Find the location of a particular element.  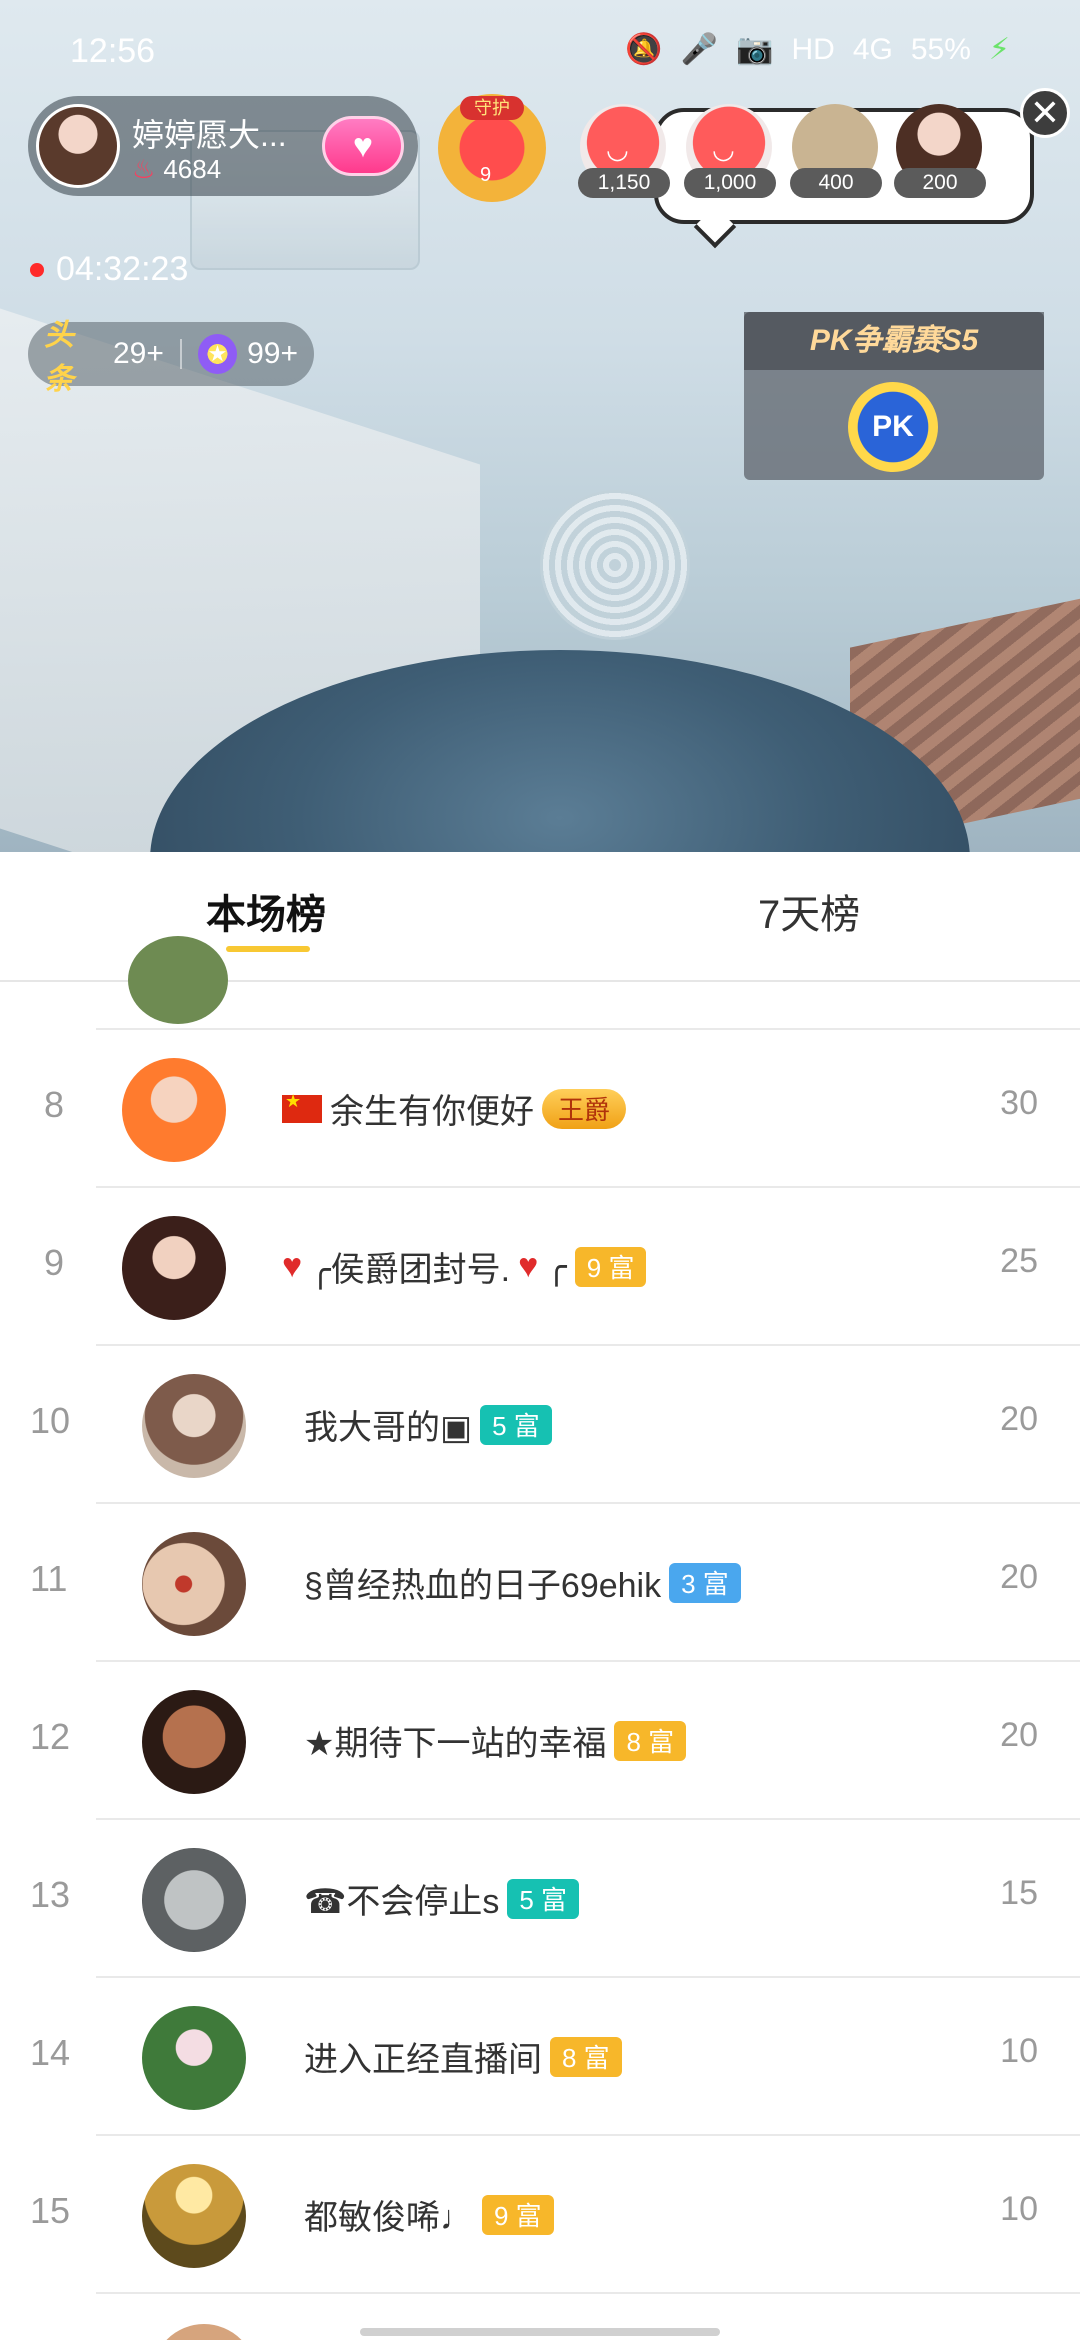

list-item: 8 余生有你便好 王爵 30 is located at coordinates (562, 1109).